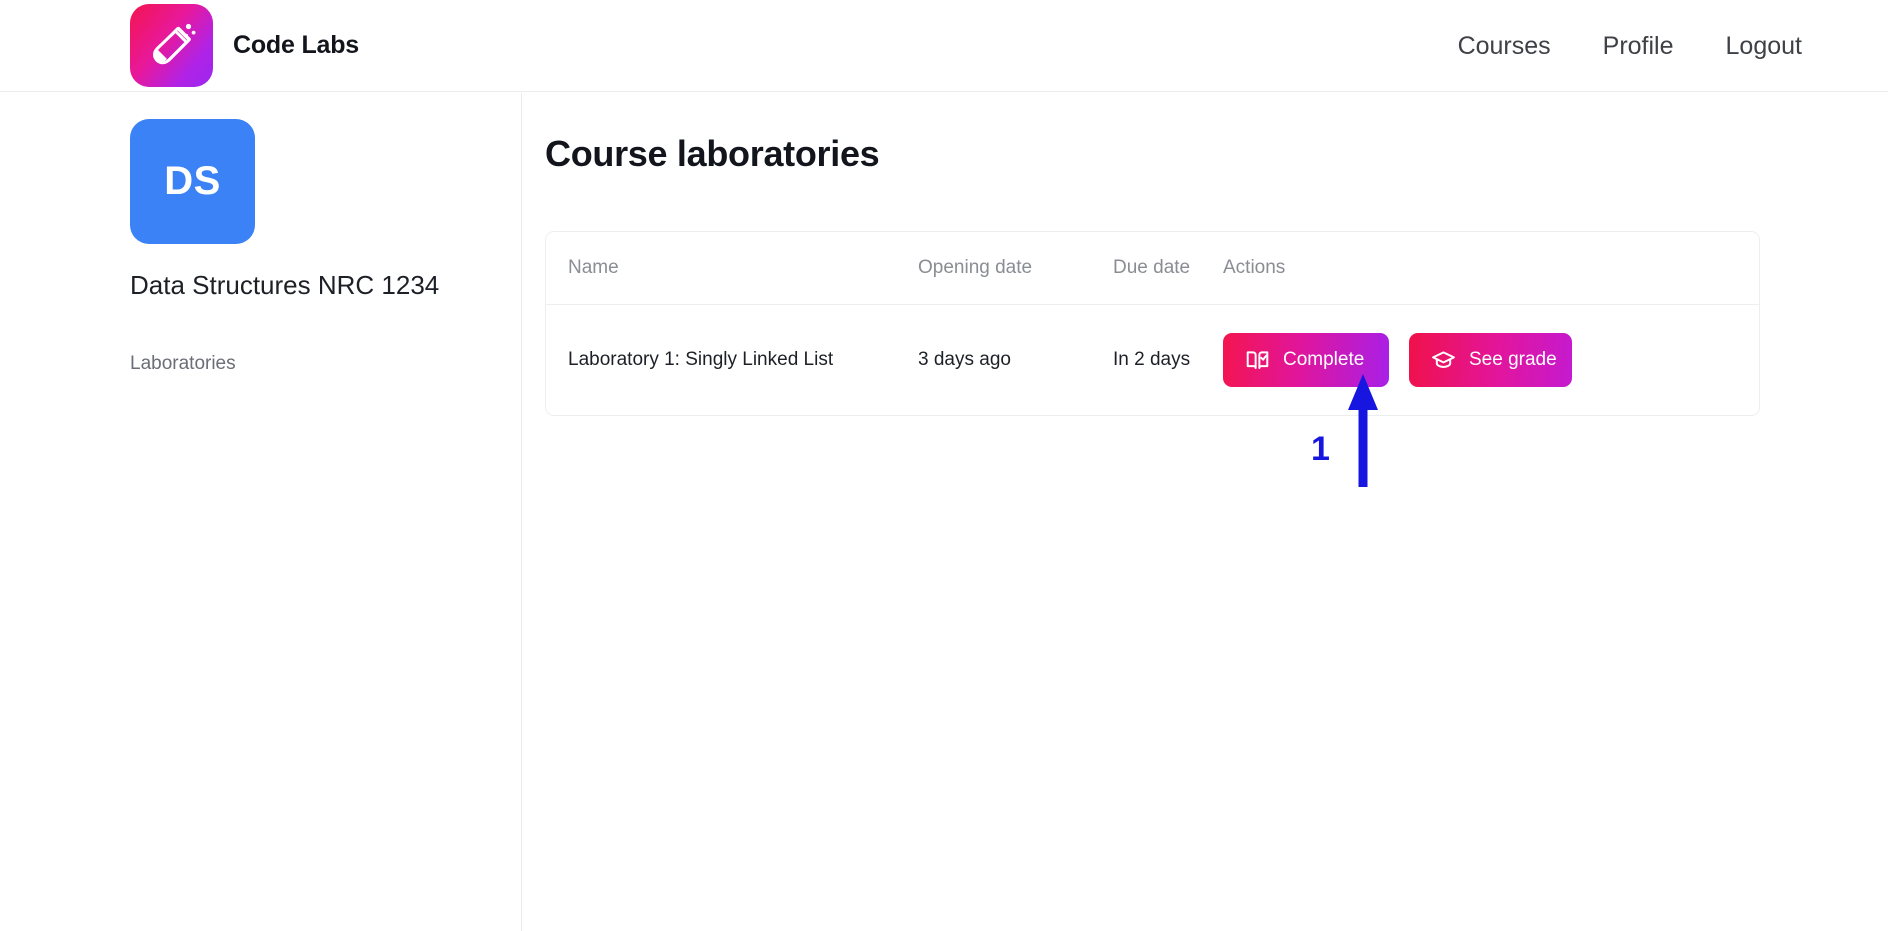  I want to click on see-grade-button: See grade, so click(1490, 360).